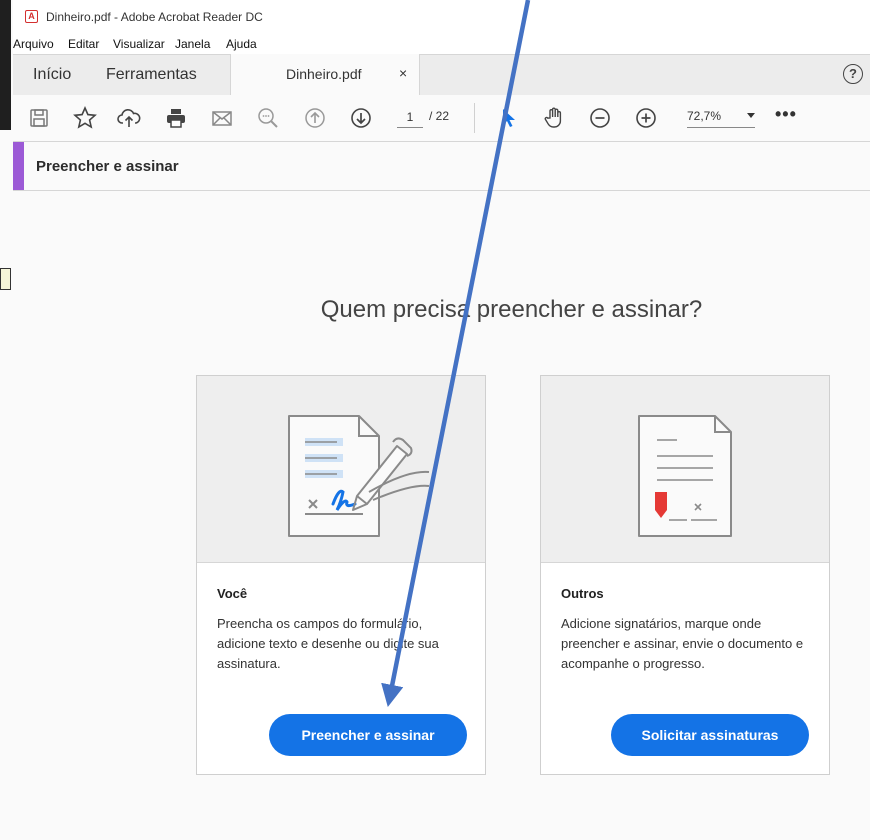 The height and width of the screenshot is (840, 870). What do you see at coordinates (646, 118) in the screenshot?
I see `zoom-in-icon` at bounding box center [646, 118].